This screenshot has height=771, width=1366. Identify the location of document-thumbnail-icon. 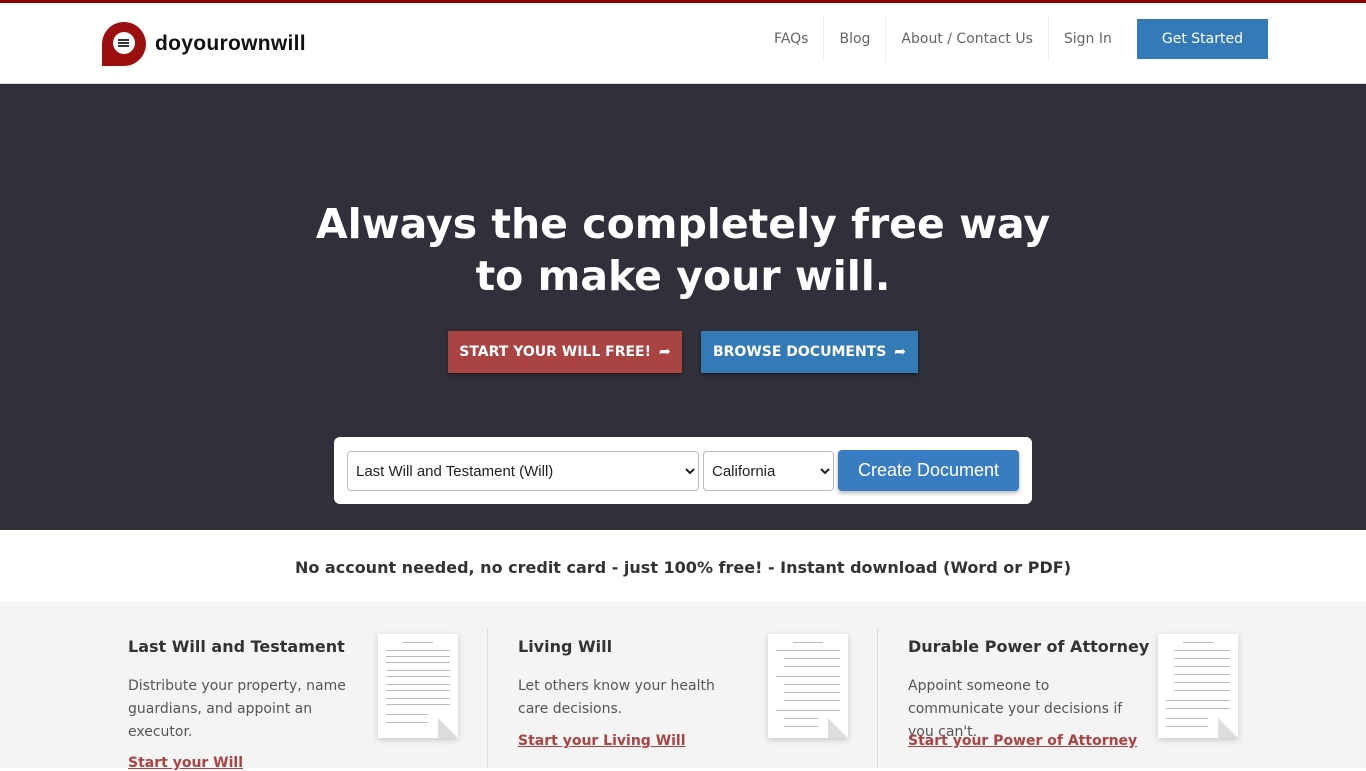
(418, 686).